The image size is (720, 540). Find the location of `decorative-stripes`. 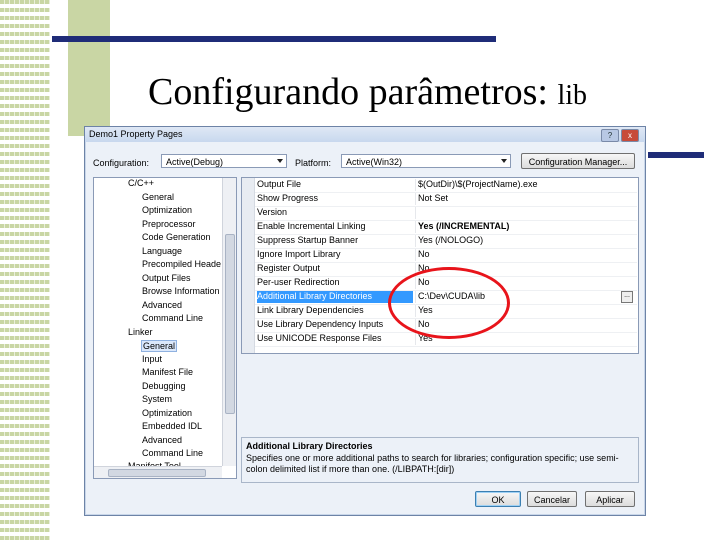

decorative-stripes is located at coordinates (25, 270).